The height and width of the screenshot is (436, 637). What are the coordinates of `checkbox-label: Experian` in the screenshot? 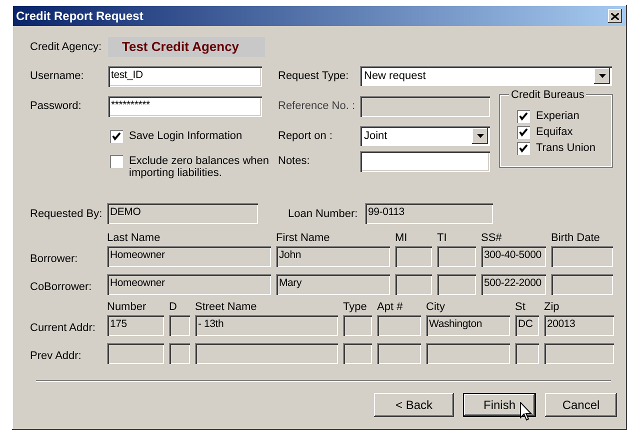 It's located at (558, 116).